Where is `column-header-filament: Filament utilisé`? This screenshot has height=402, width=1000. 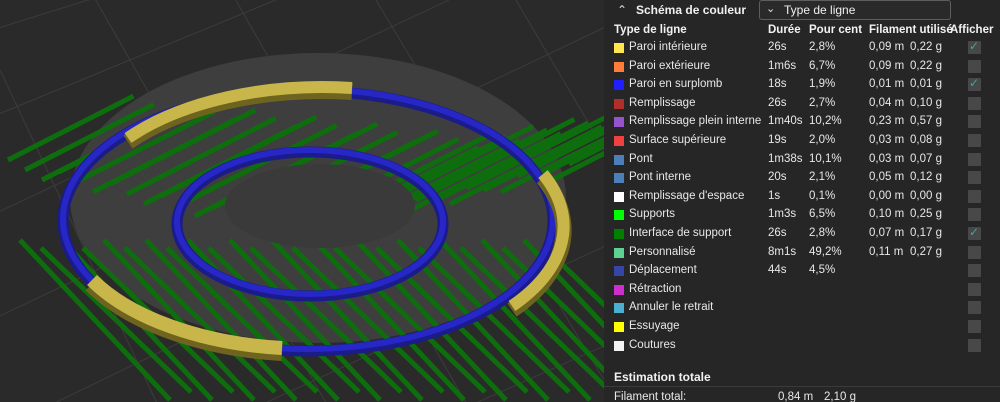
column-header-filament: Filament utilisé is located at coordinates (911, 30).